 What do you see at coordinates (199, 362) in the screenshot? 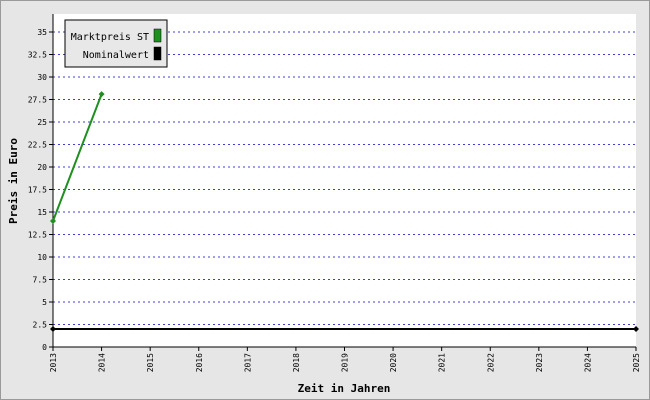
I see `x-tick-label: 2016` at bounding box center [199, 362].